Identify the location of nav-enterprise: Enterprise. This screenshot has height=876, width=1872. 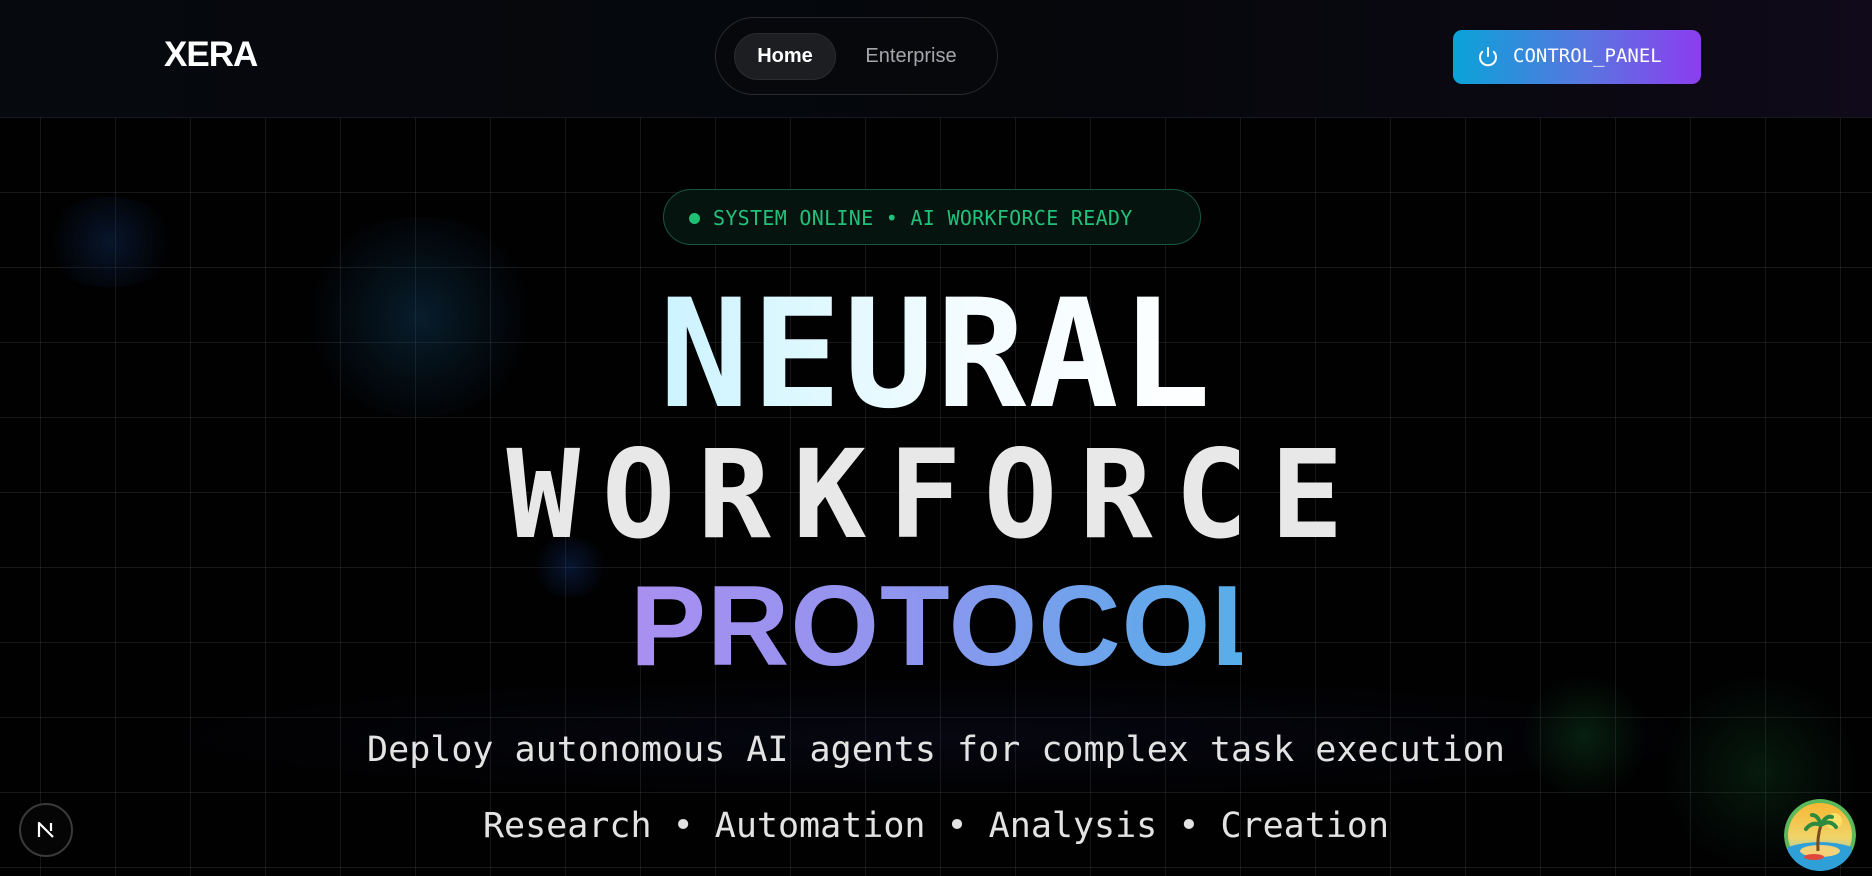
(911, 56).